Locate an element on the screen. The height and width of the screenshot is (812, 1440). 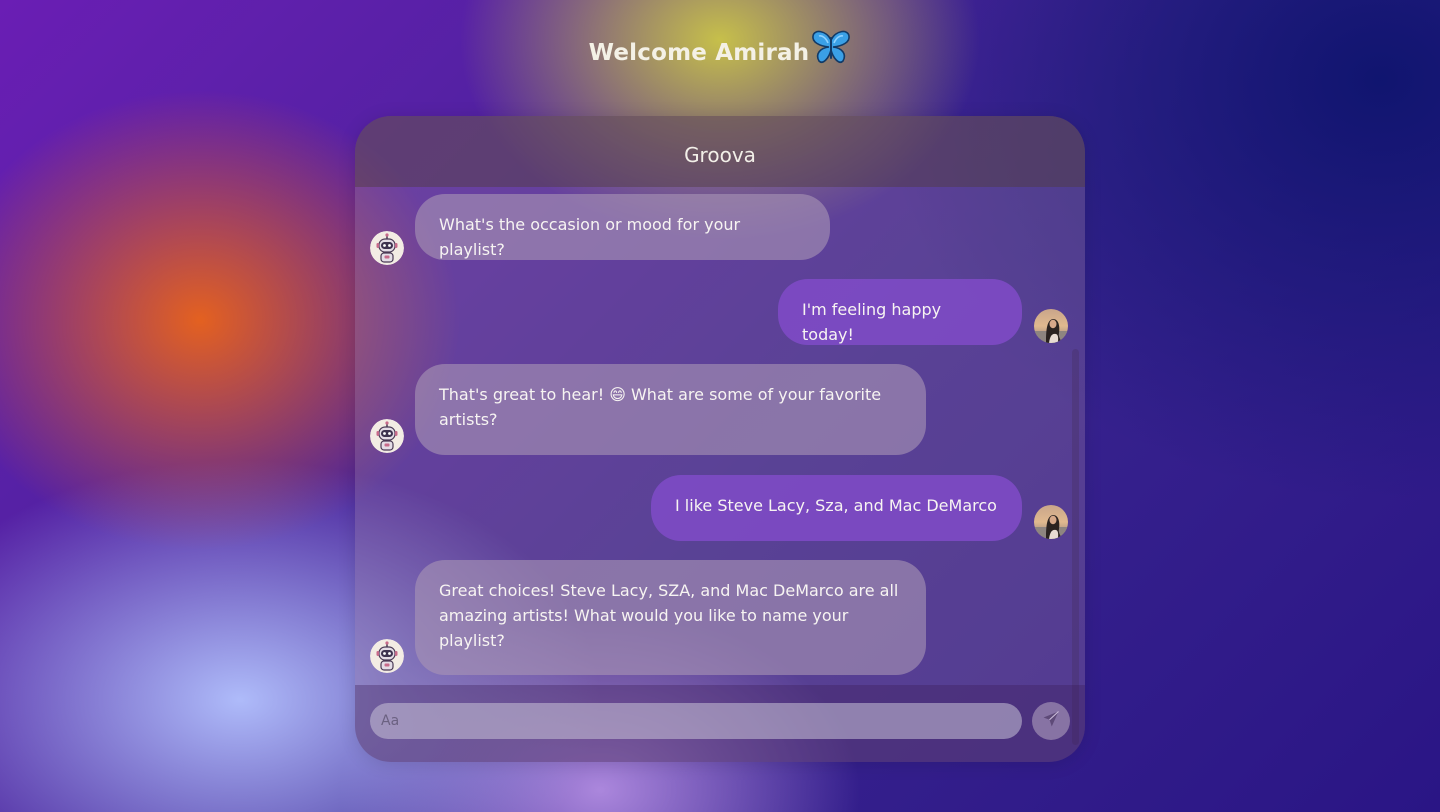
send-button is located at coordinates (1051, 721).